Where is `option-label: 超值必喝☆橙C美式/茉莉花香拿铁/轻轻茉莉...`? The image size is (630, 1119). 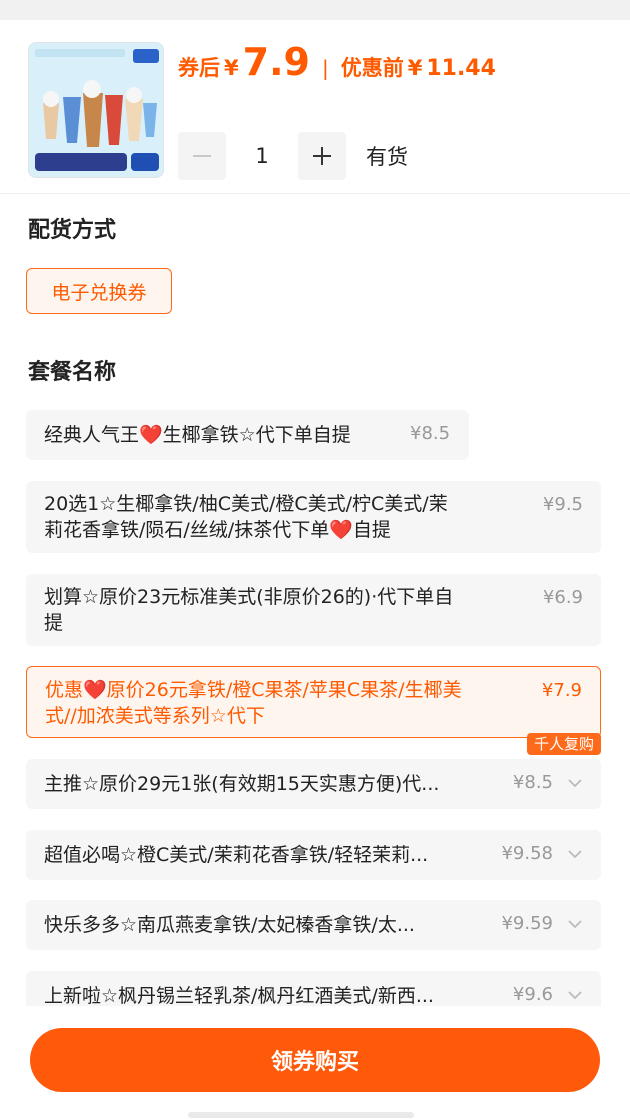
option-label: 超值必喝☆橙C美式/茉莉花香拿铁/轻轻茉莉... is located at coordinates (236, 855).